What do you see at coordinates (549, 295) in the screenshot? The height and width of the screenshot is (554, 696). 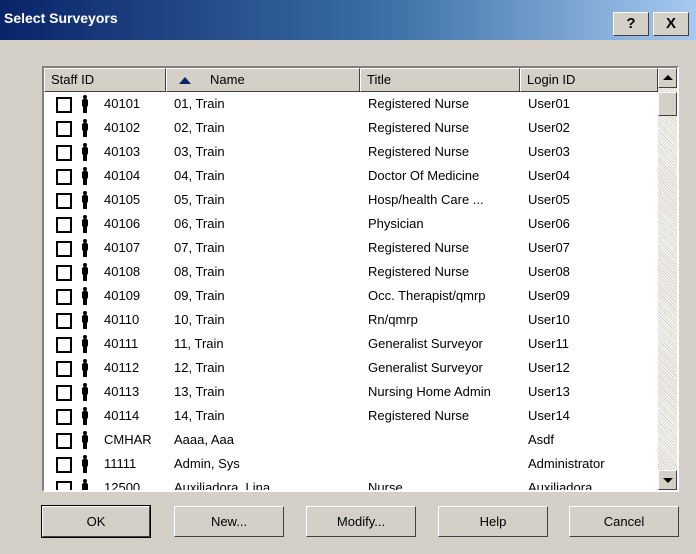 I see `cell-login-id: User09` at bounding box center [549, 295].